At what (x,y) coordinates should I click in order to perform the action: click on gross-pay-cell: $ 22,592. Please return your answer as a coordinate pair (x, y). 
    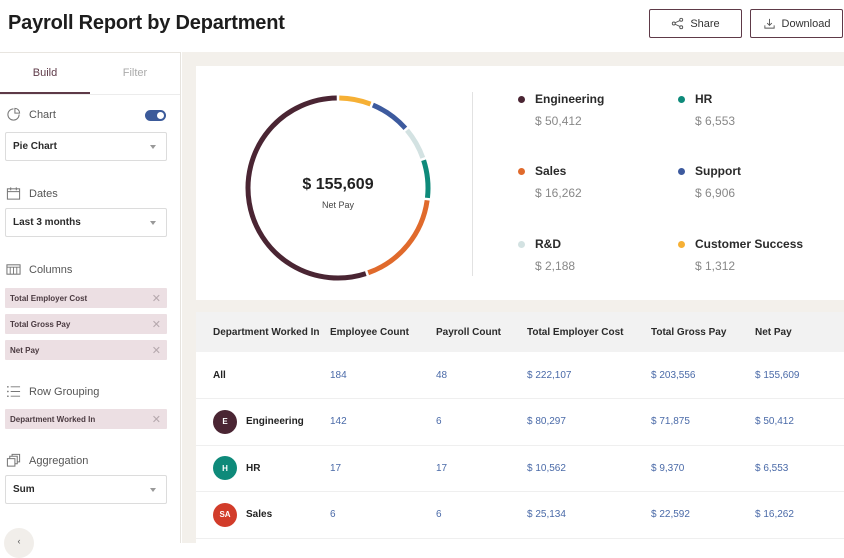
    Looking at the image, I should click on (703, 515).